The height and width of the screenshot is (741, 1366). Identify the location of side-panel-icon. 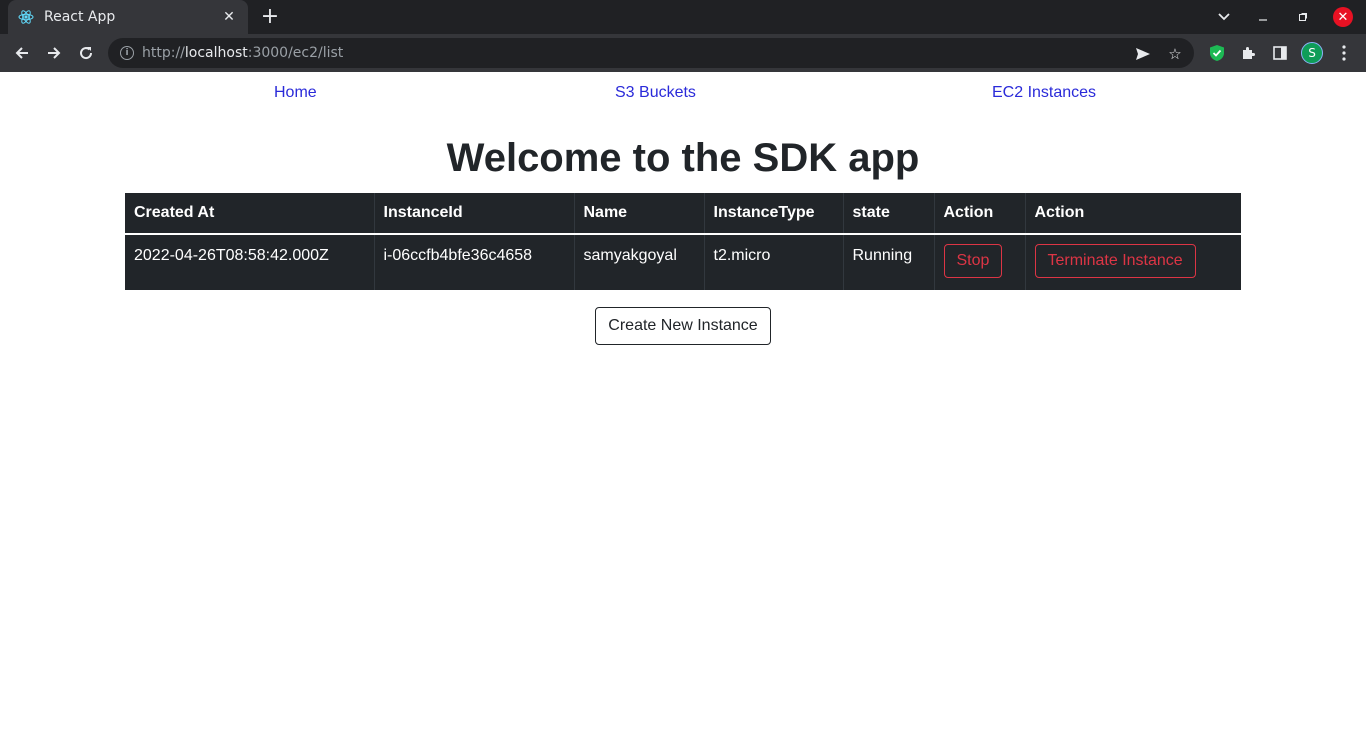
(1280, 53).